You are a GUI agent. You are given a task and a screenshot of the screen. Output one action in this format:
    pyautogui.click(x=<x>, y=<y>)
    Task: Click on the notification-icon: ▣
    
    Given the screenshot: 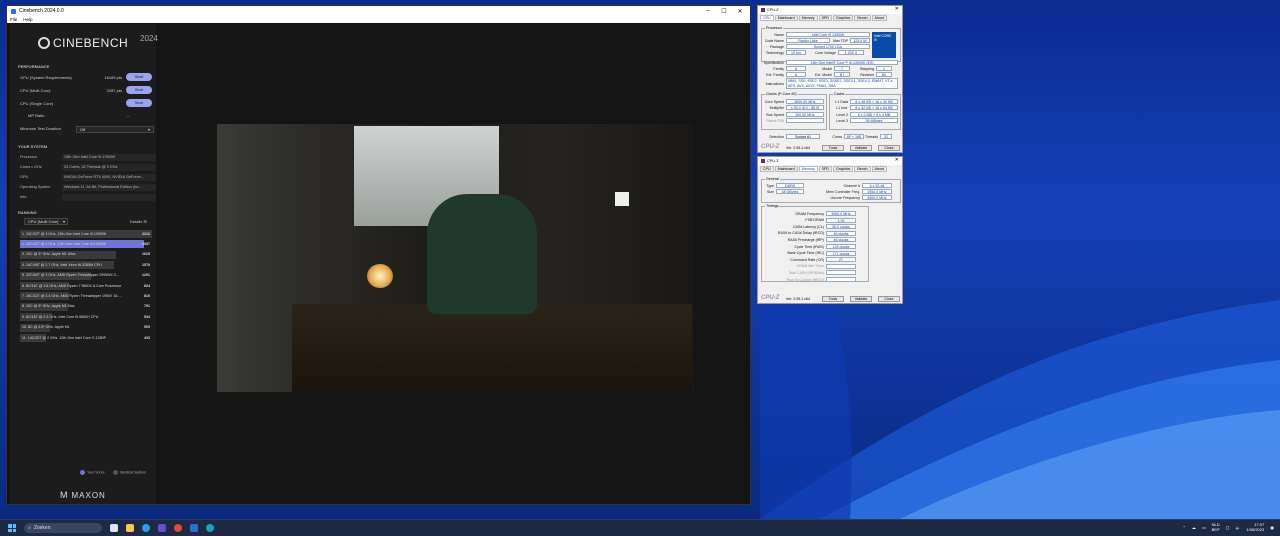 What is the action you would take?
    pyautogui.click(x=1272, y=527)
    